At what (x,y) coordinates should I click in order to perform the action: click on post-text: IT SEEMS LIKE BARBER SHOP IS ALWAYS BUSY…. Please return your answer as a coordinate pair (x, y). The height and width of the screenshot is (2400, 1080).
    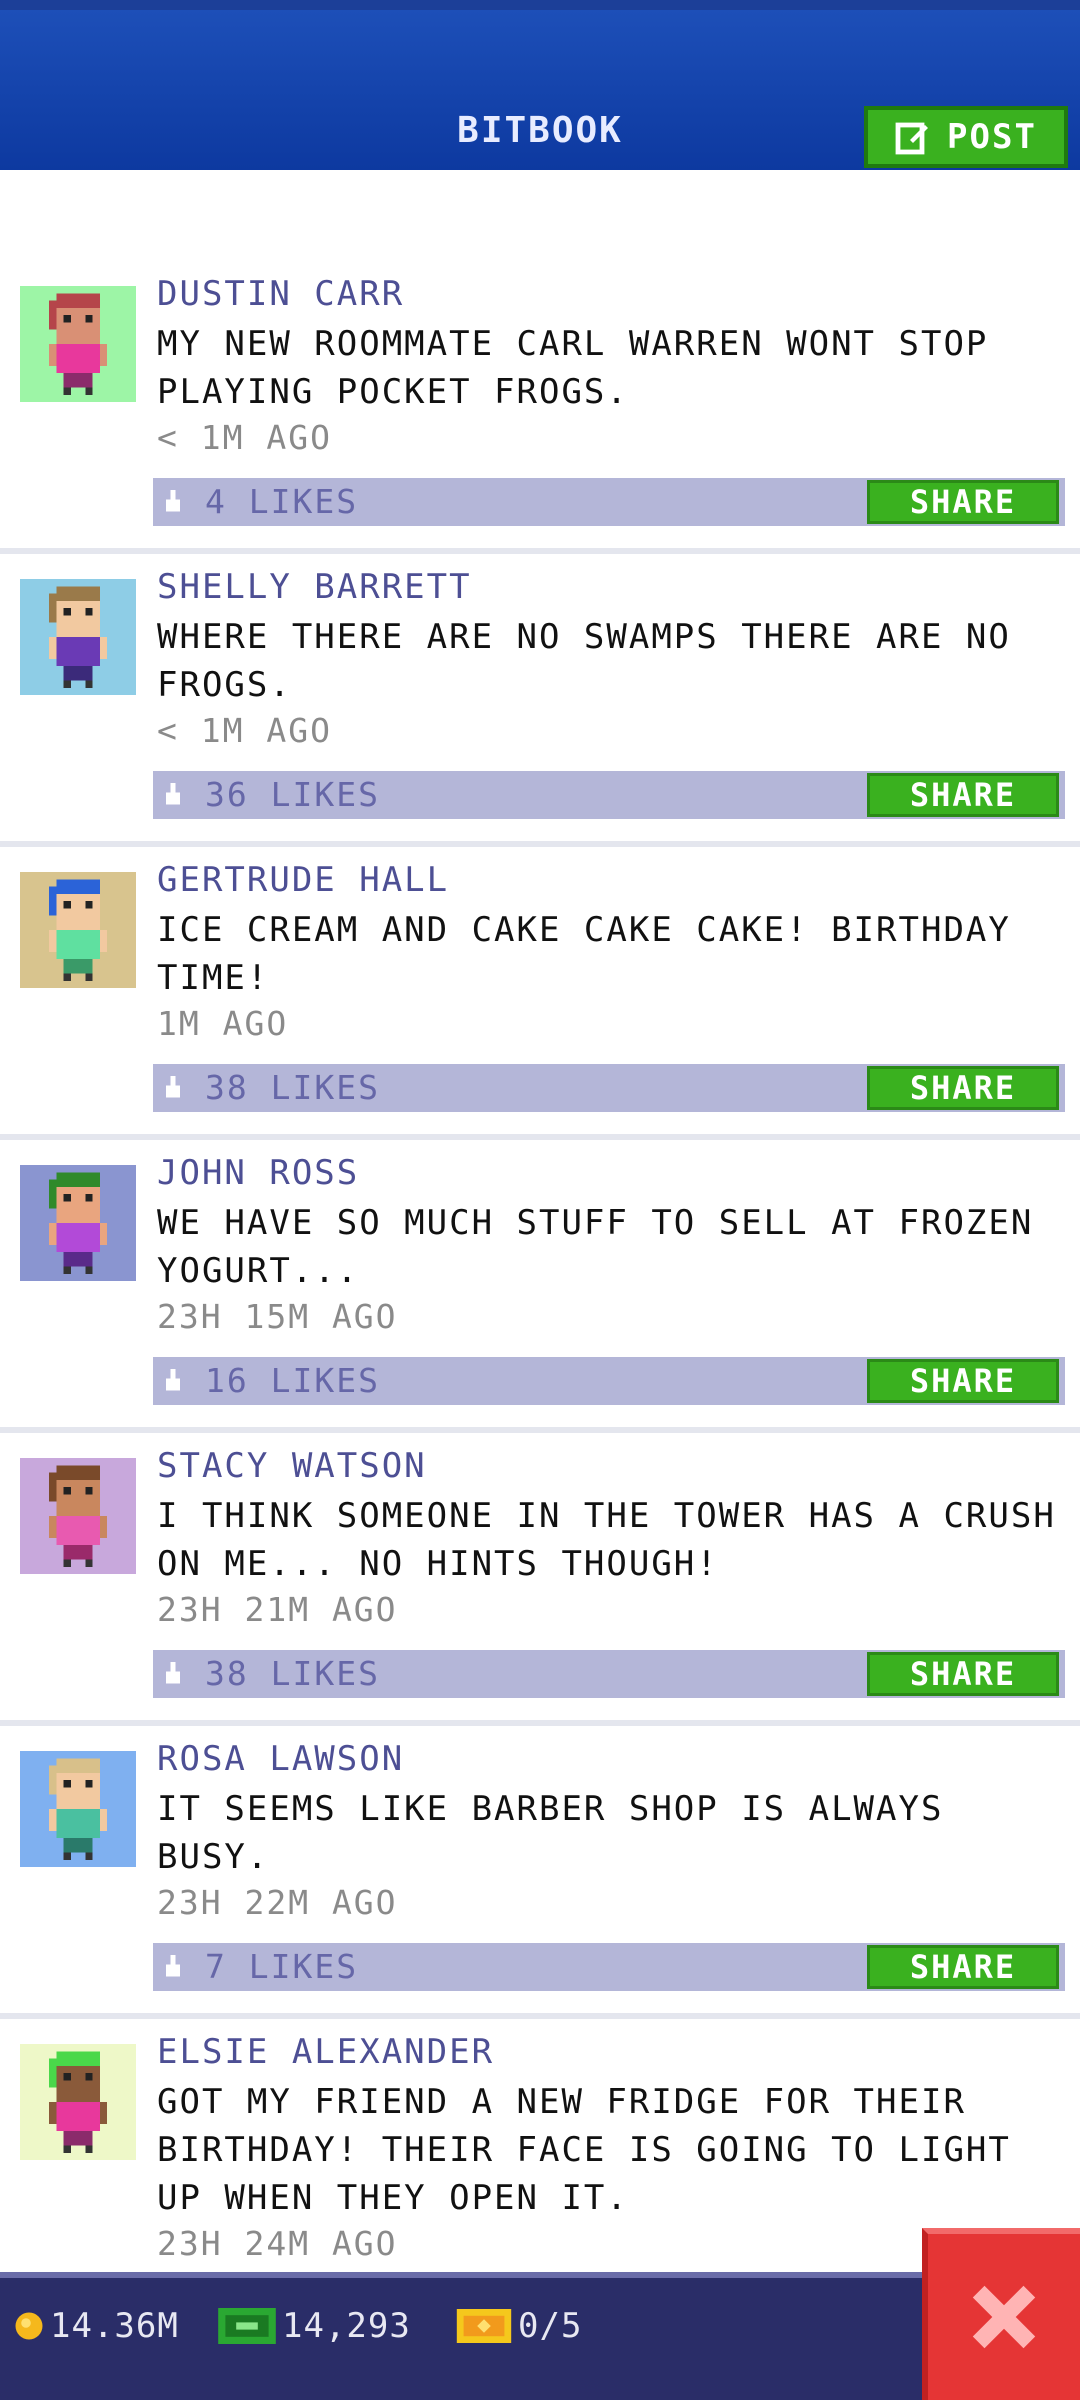
    Looking at the image, I should click on (550, 1833).